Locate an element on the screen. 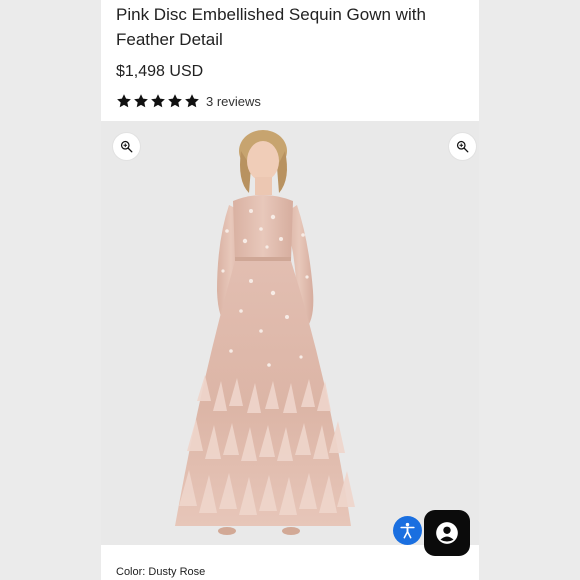  reviews-link: 3 reviews is located at coordinates (233, 101).